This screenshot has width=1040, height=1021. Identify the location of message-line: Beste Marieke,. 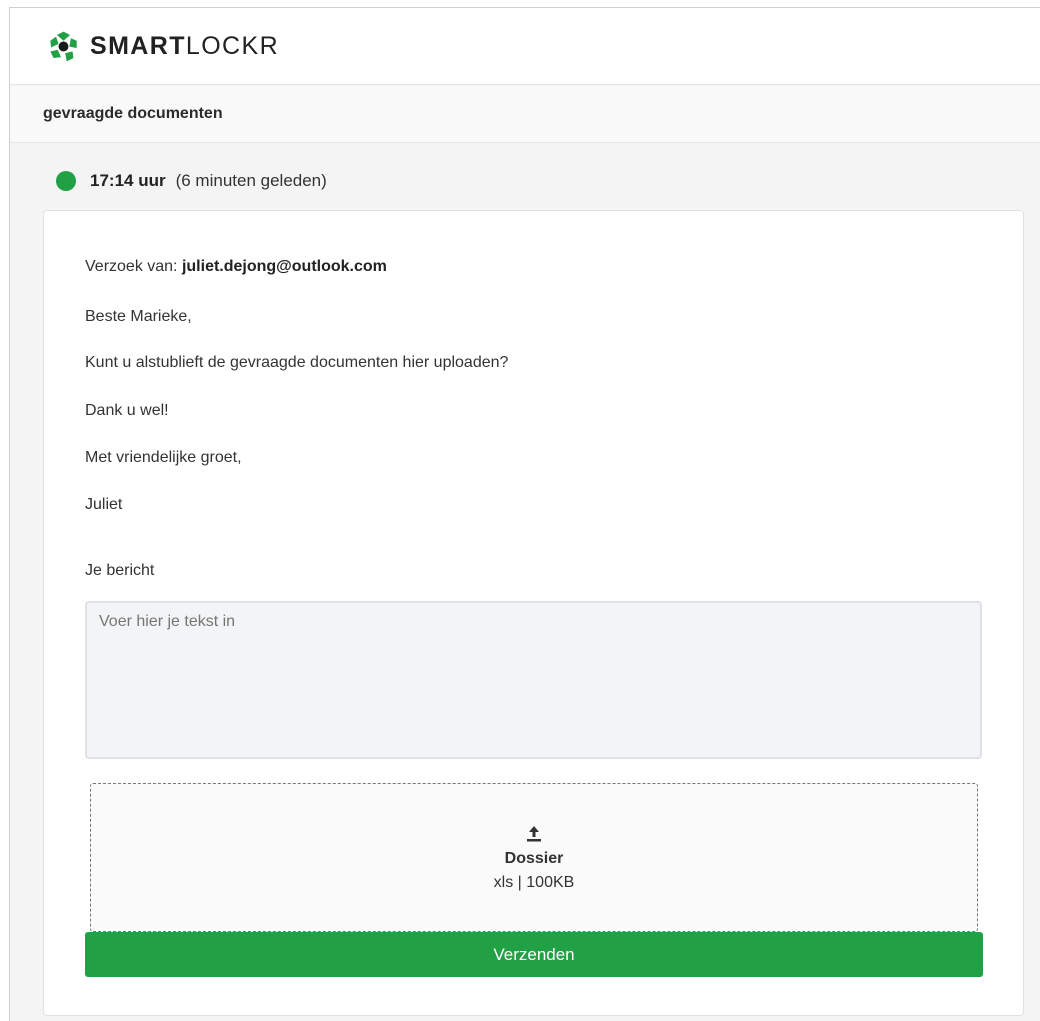
(138, 316).